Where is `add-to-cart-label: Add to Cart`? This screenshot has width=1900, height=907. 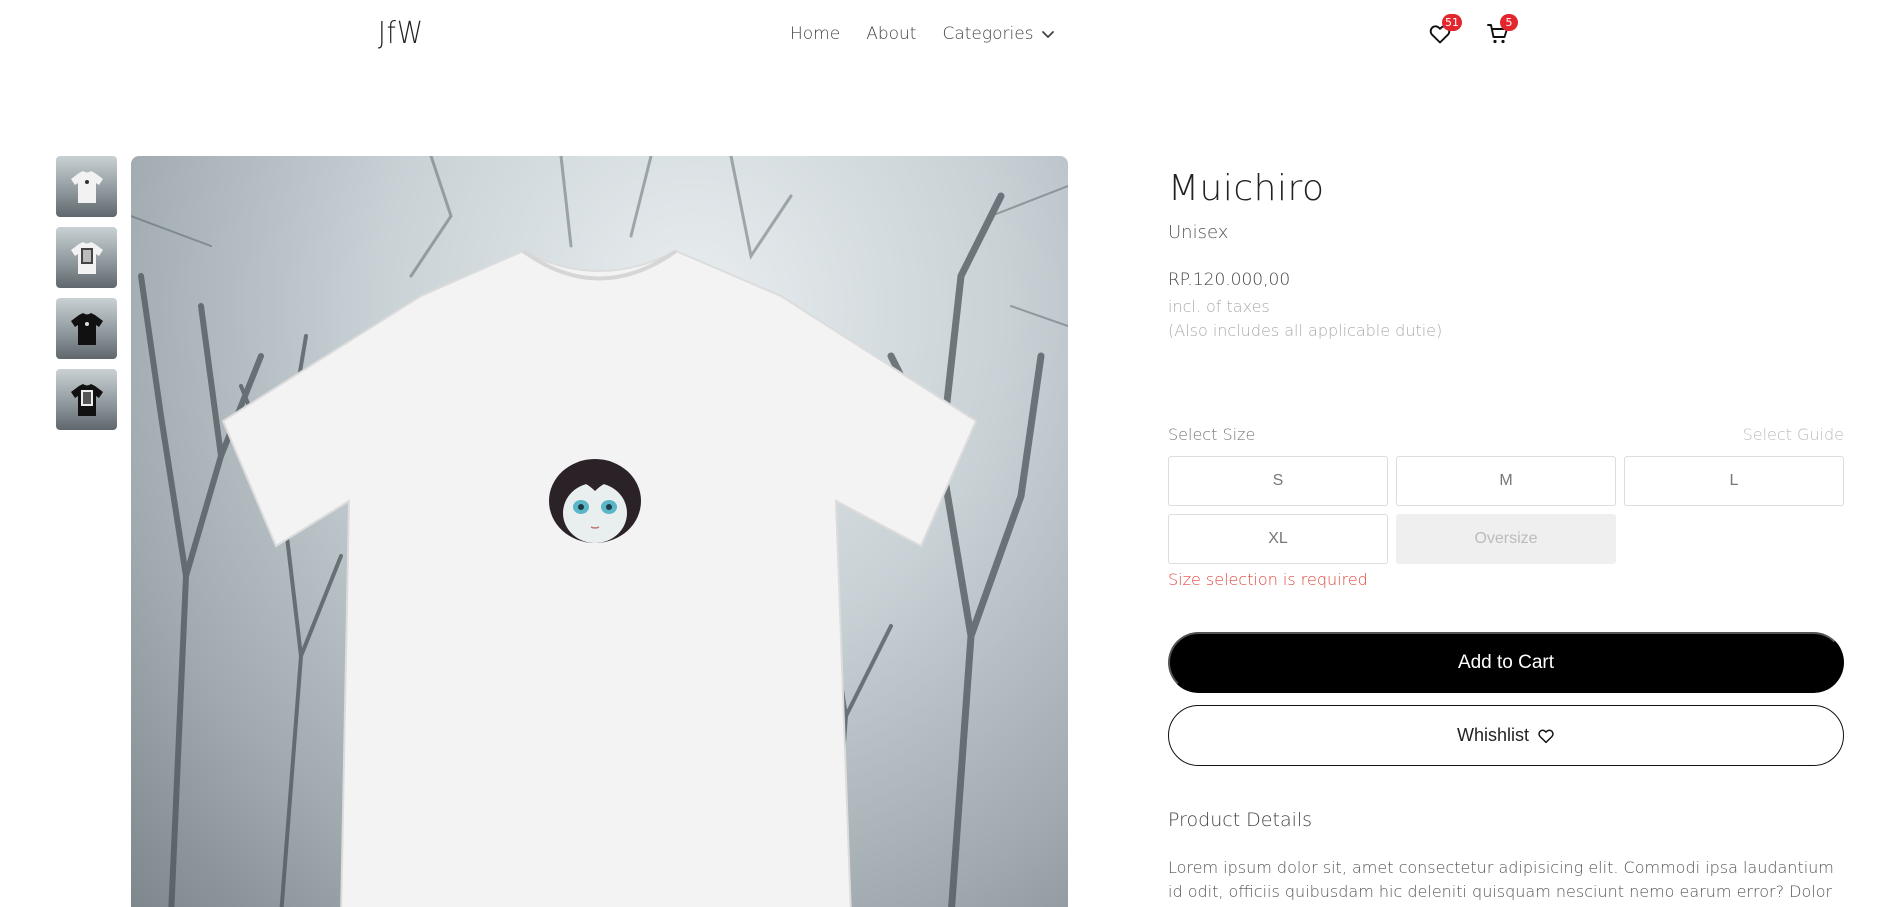 add-to-cart-label: Add to Cart is located at coordinates (1506, 662).